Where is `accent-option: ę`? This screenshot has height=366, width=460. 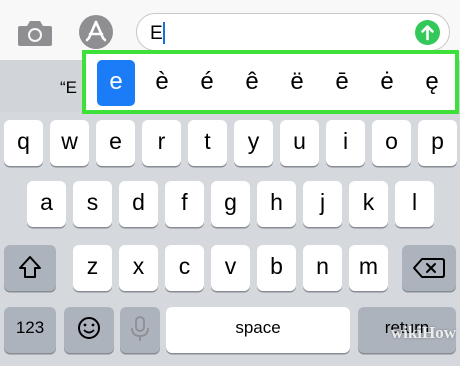
accent-option: ę is located at coordinates (432, 83).